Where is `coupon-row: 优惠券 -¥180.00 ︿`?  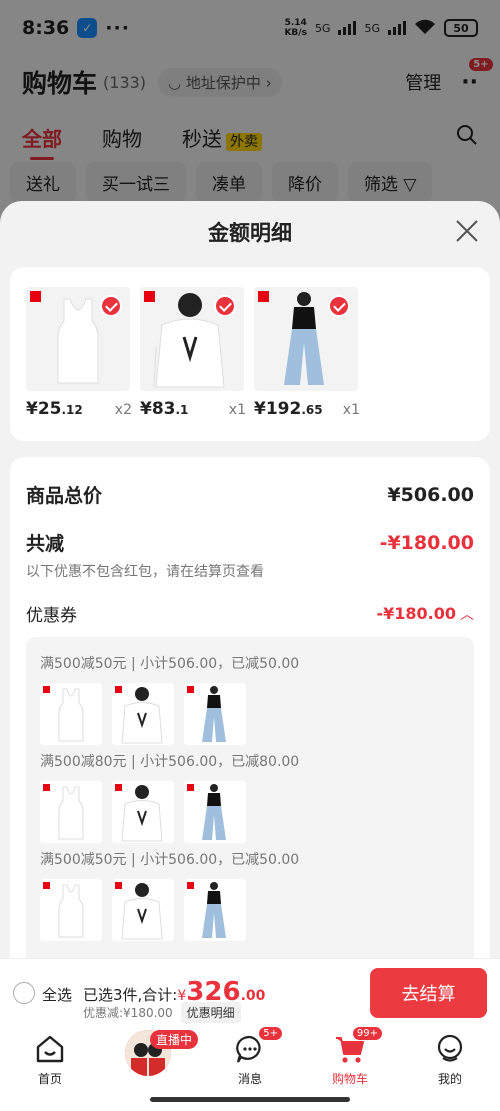
coupon-row: 优惠券 -¥180.00 ︿ is located at coordinates (250, 613).